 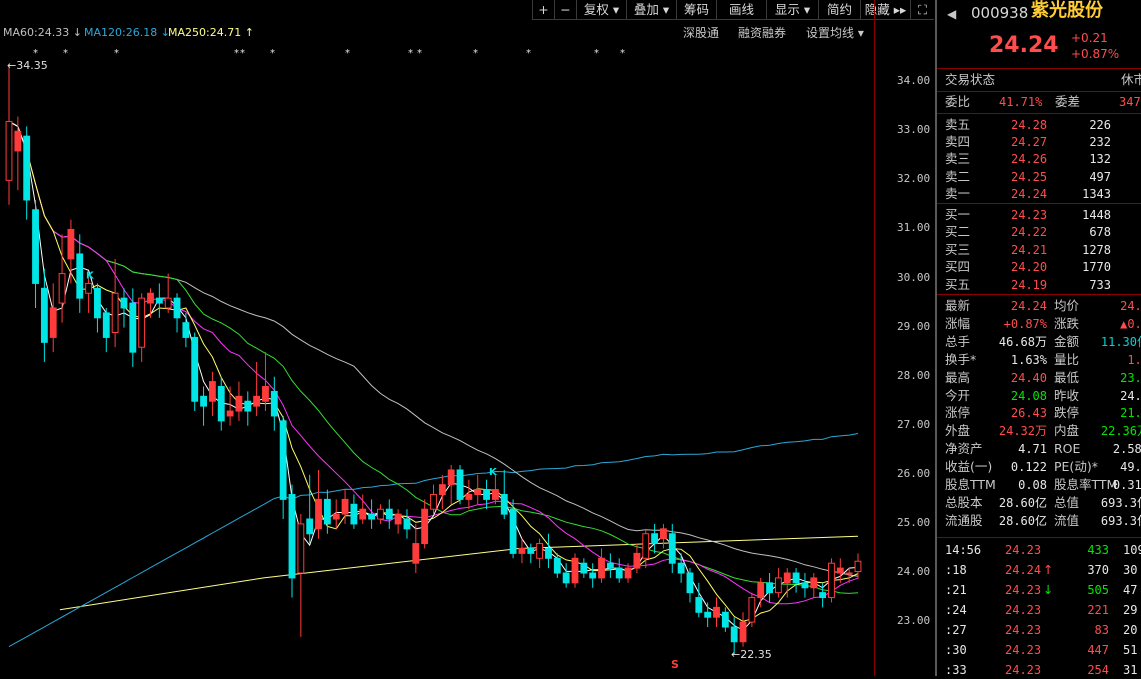 I want to click on stat-label: 量比, so click(x=1067, y=359).